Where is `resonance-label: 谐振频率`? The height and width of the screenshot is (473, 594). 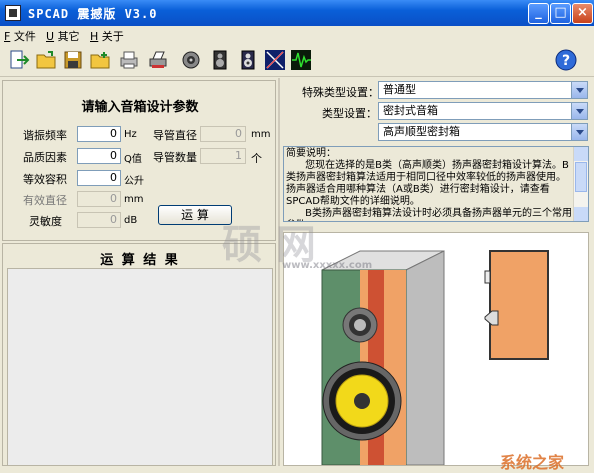 resonance-label: 谐振频率 is located at coordinates (45, 135).